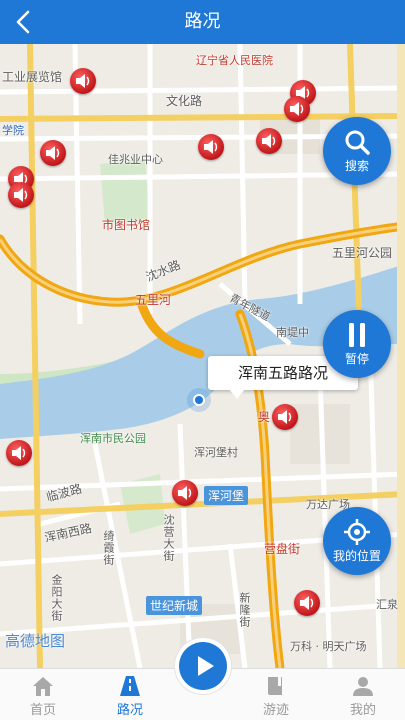 The image size is (405, 720). Describe the element at coordinates (328, 646) in the screenshot. I see `label-wanke: 万科 · 明天广场` at that location.